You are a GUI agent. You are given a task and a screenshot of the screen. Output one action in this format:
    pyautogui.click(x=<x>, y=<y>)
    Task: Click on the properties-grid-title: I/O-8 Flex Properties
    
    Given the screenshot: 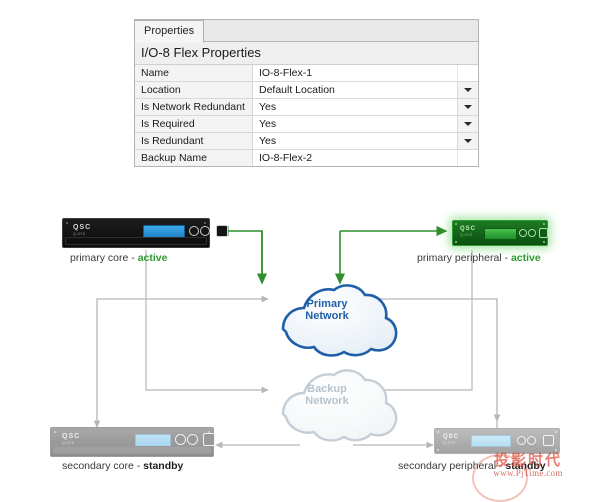 What is the action you would take?
    pyautogui.click(x=306, y=53)
    